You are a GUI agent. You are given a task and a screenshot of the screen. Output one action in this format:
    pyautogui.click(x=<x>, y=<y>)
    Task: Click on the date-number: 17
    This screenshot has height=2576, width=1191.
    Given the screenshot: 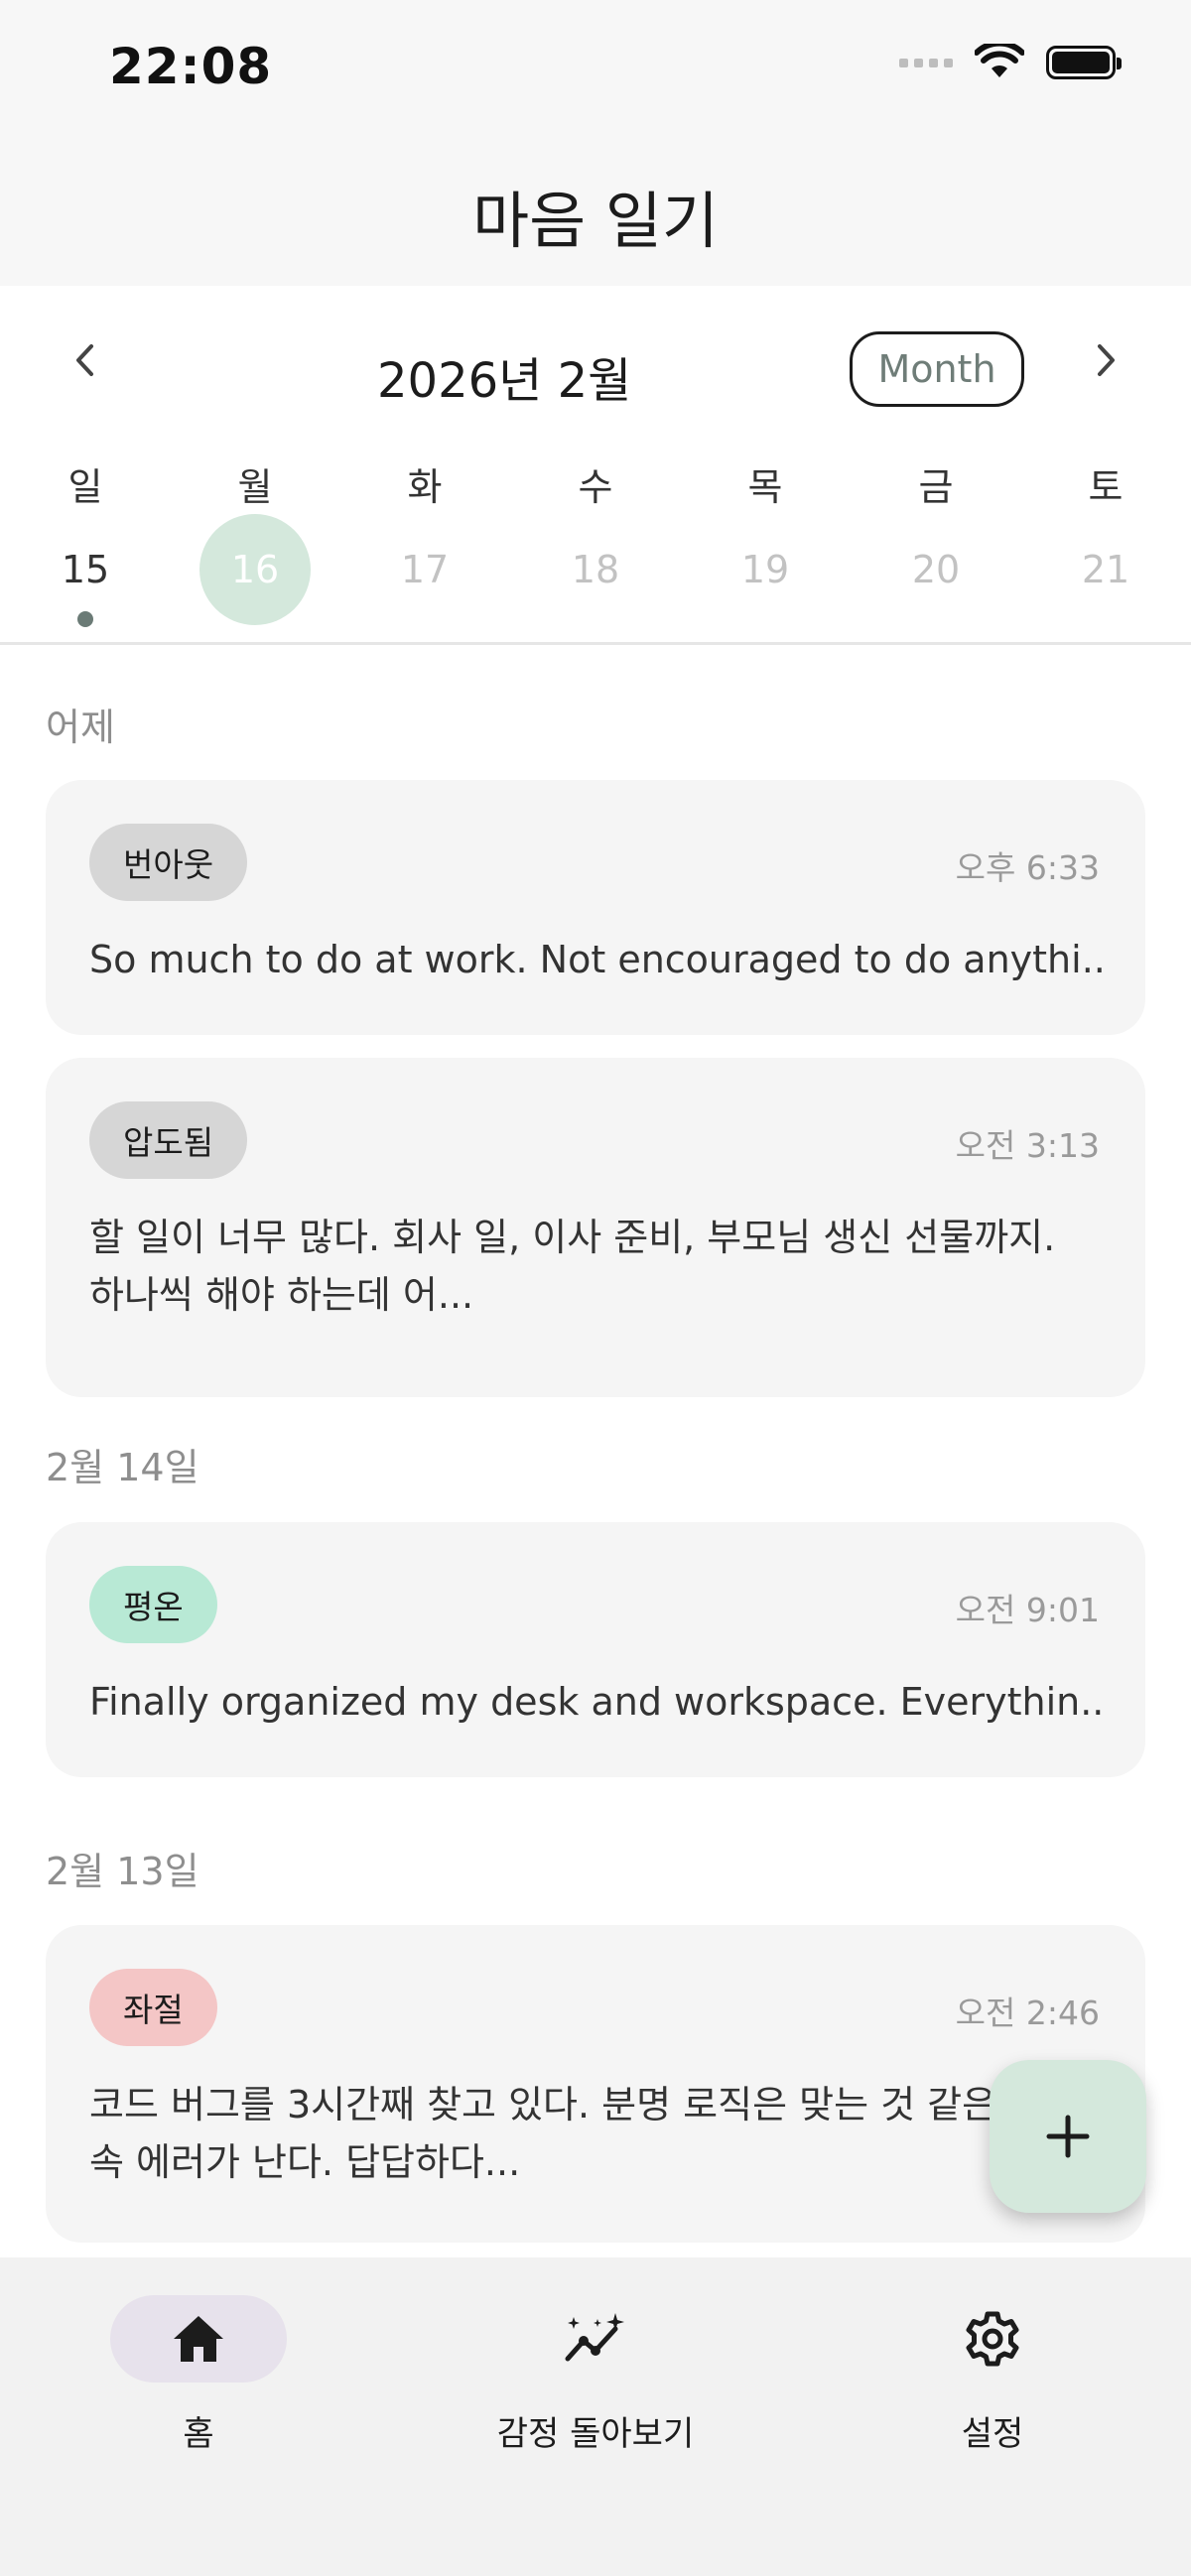 What is the action you would take?
    pyautogui.click(x=425, y=570)
    